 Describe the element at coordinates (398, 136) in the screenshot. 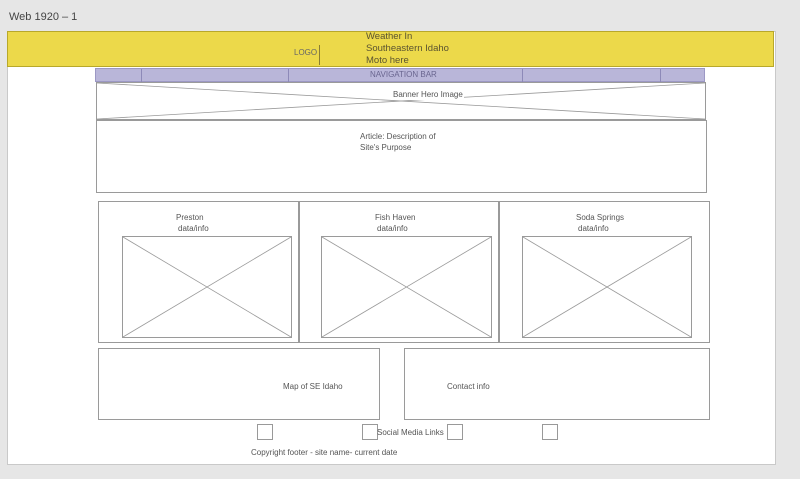

I see `article-line: Article: Description of` at that location.